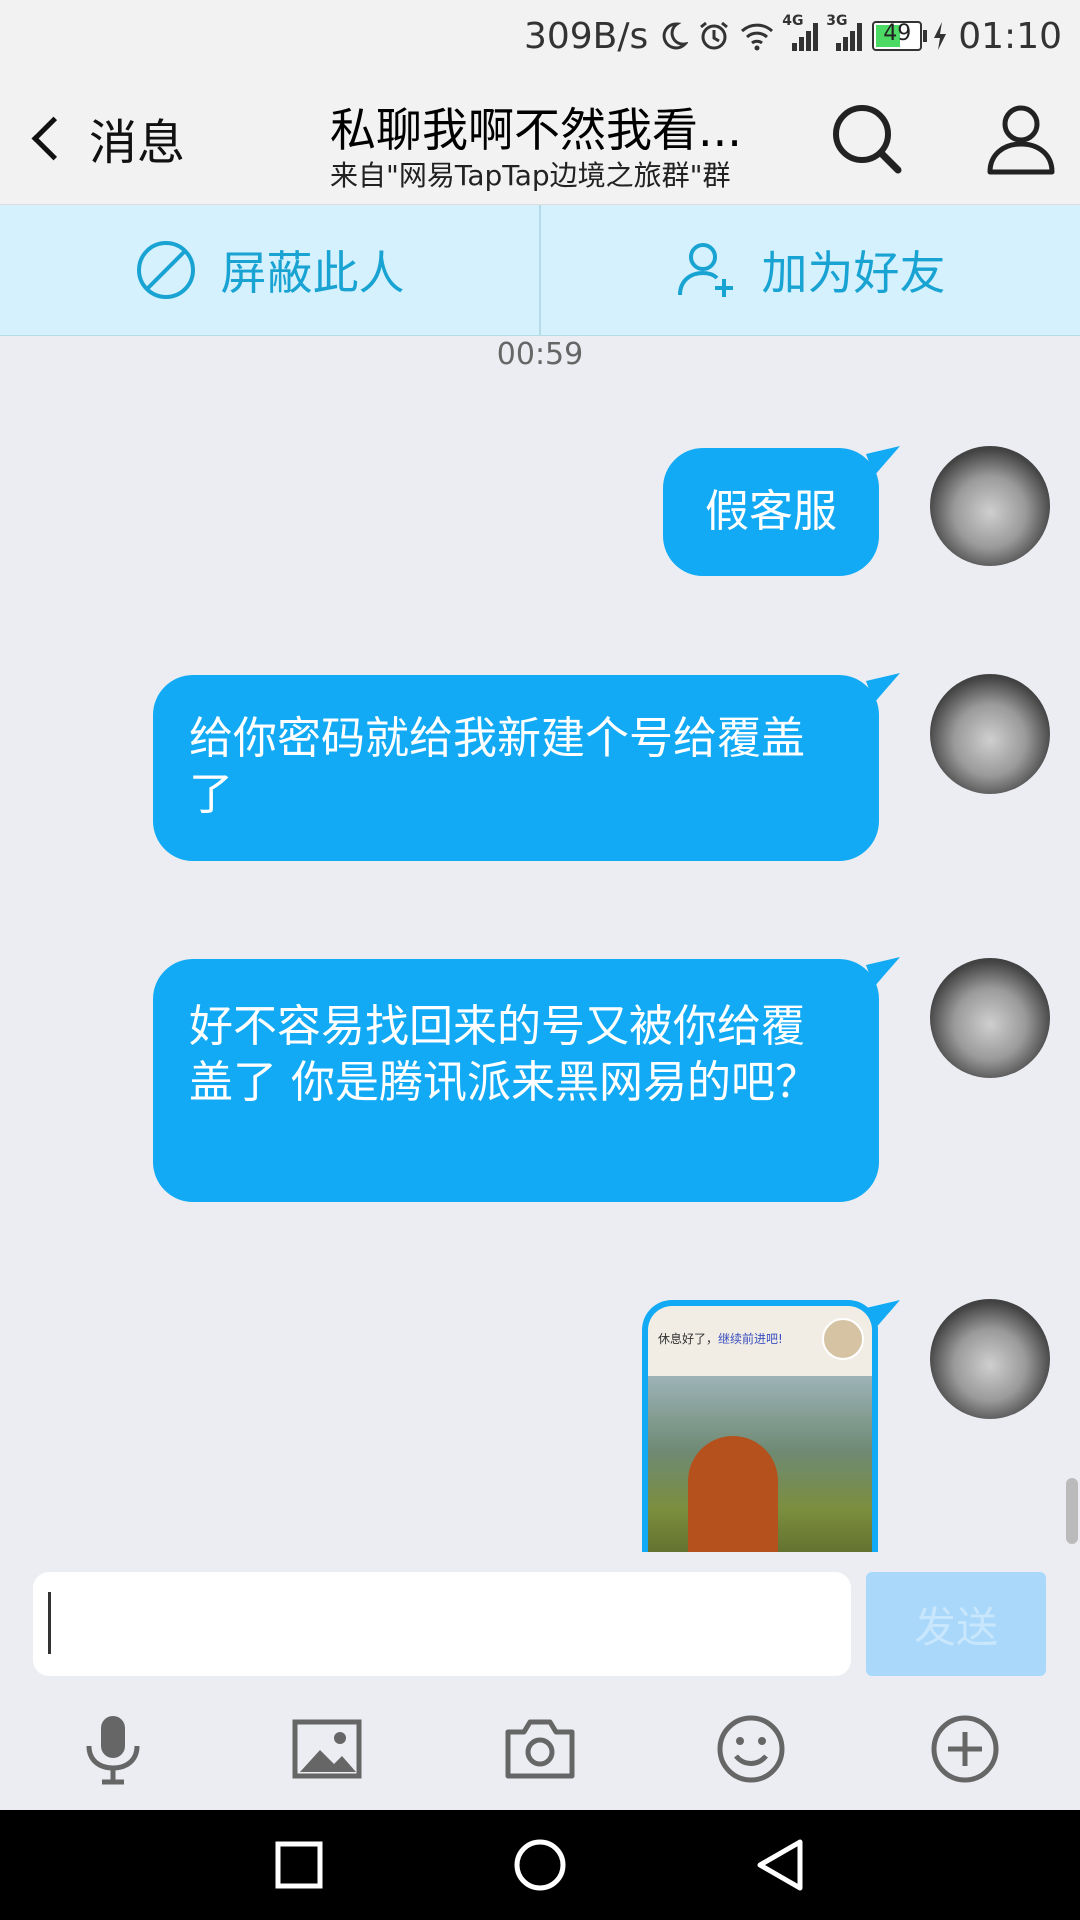  What do you see at coordinates (312, 273) in the screenshot?
I see `block-user-label: 屏蔽此人` at bounding box center [312, 273].